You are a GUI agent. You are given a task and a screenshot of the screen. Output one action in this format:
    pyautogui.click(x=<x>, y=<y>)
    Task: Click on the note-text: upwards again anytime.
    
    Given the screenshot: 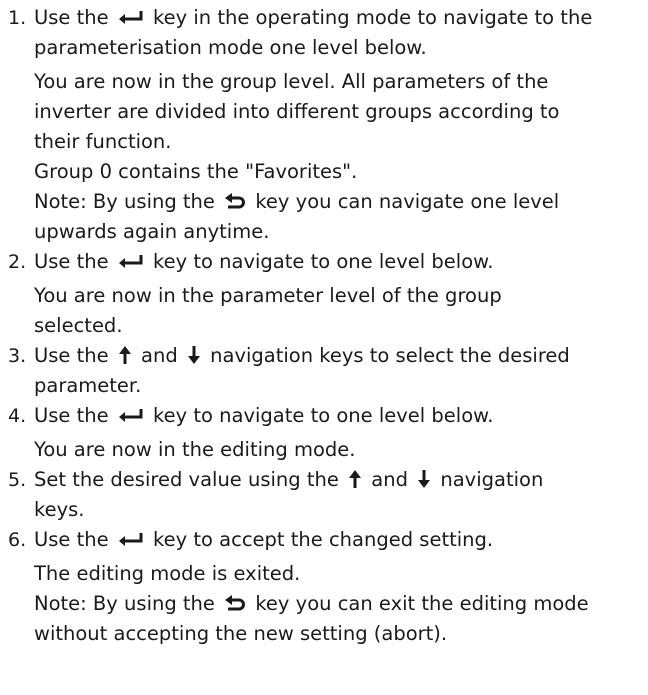 What is the action you would take?
    pyautogui.click(x=152, y=231)
    